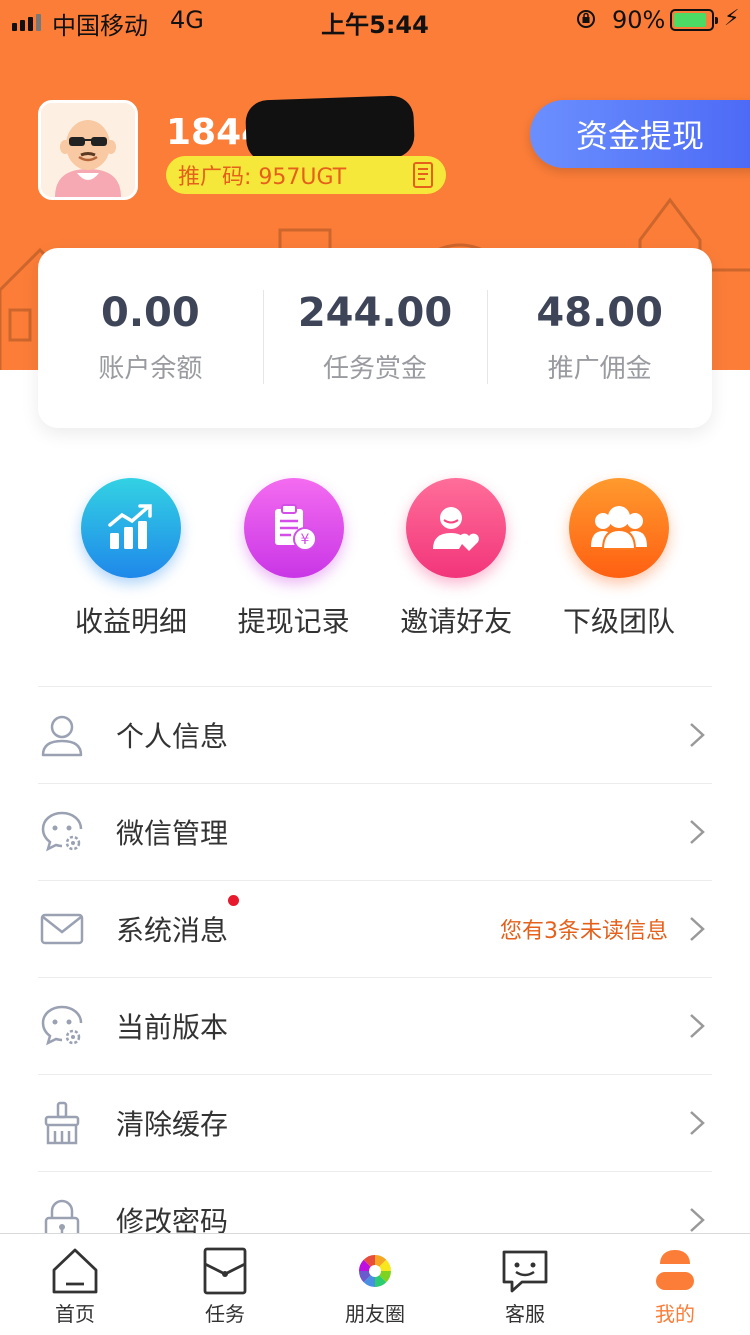 This screenshot has height=1335, width=750. I want to click on redaction-mark, so click(330, 129).